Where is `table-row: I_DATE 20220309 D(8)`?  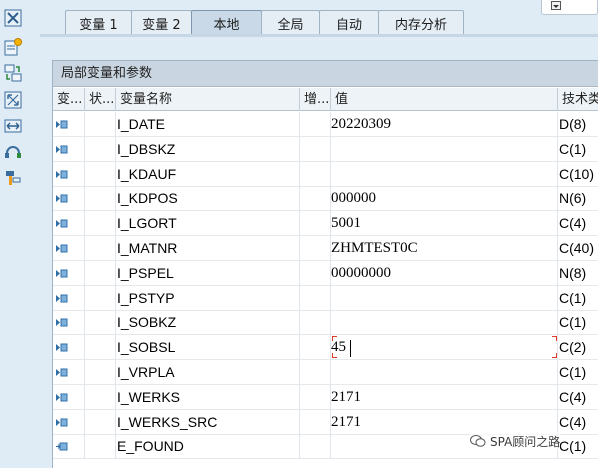
table-row: I_DATE 20220309 D(8) is located at coordinates (325, 124).